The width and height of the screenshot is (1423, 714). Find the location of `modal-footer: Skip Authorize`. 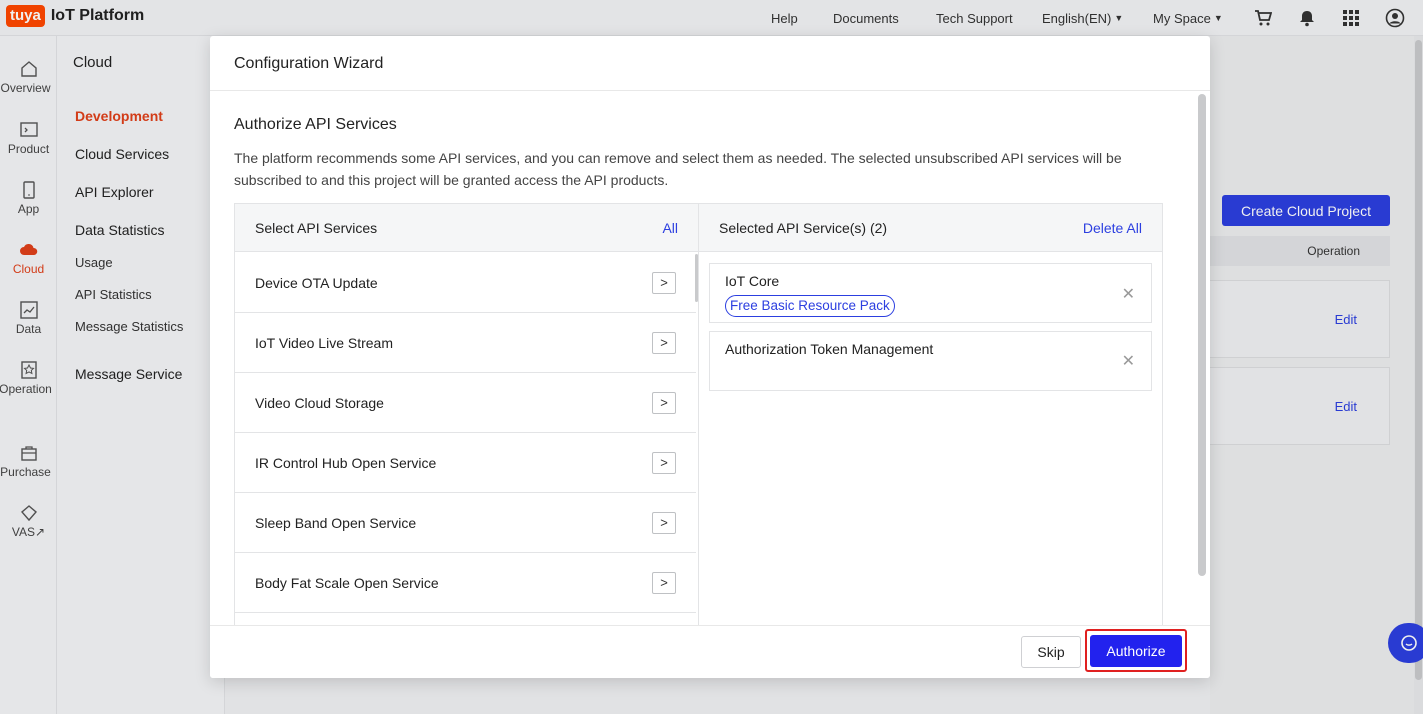

modal-footer: Skip Authorize is located at coordinates (710, 651).